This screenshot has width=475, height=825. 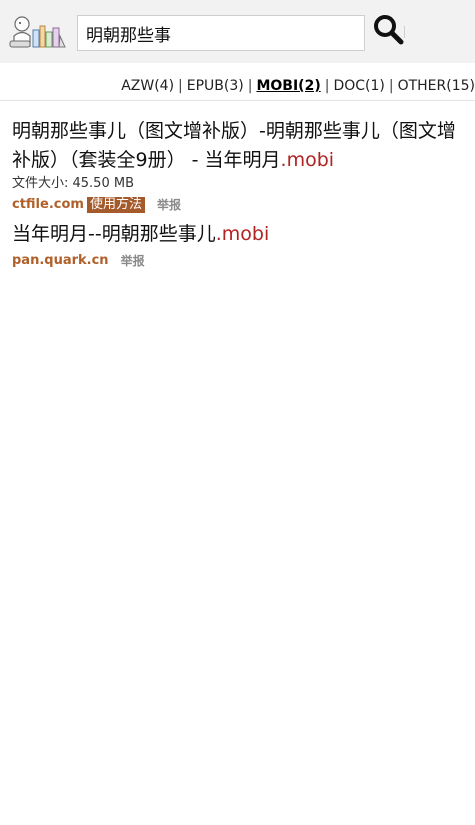 I want to click on header-bar, so click(x=237, y=31).